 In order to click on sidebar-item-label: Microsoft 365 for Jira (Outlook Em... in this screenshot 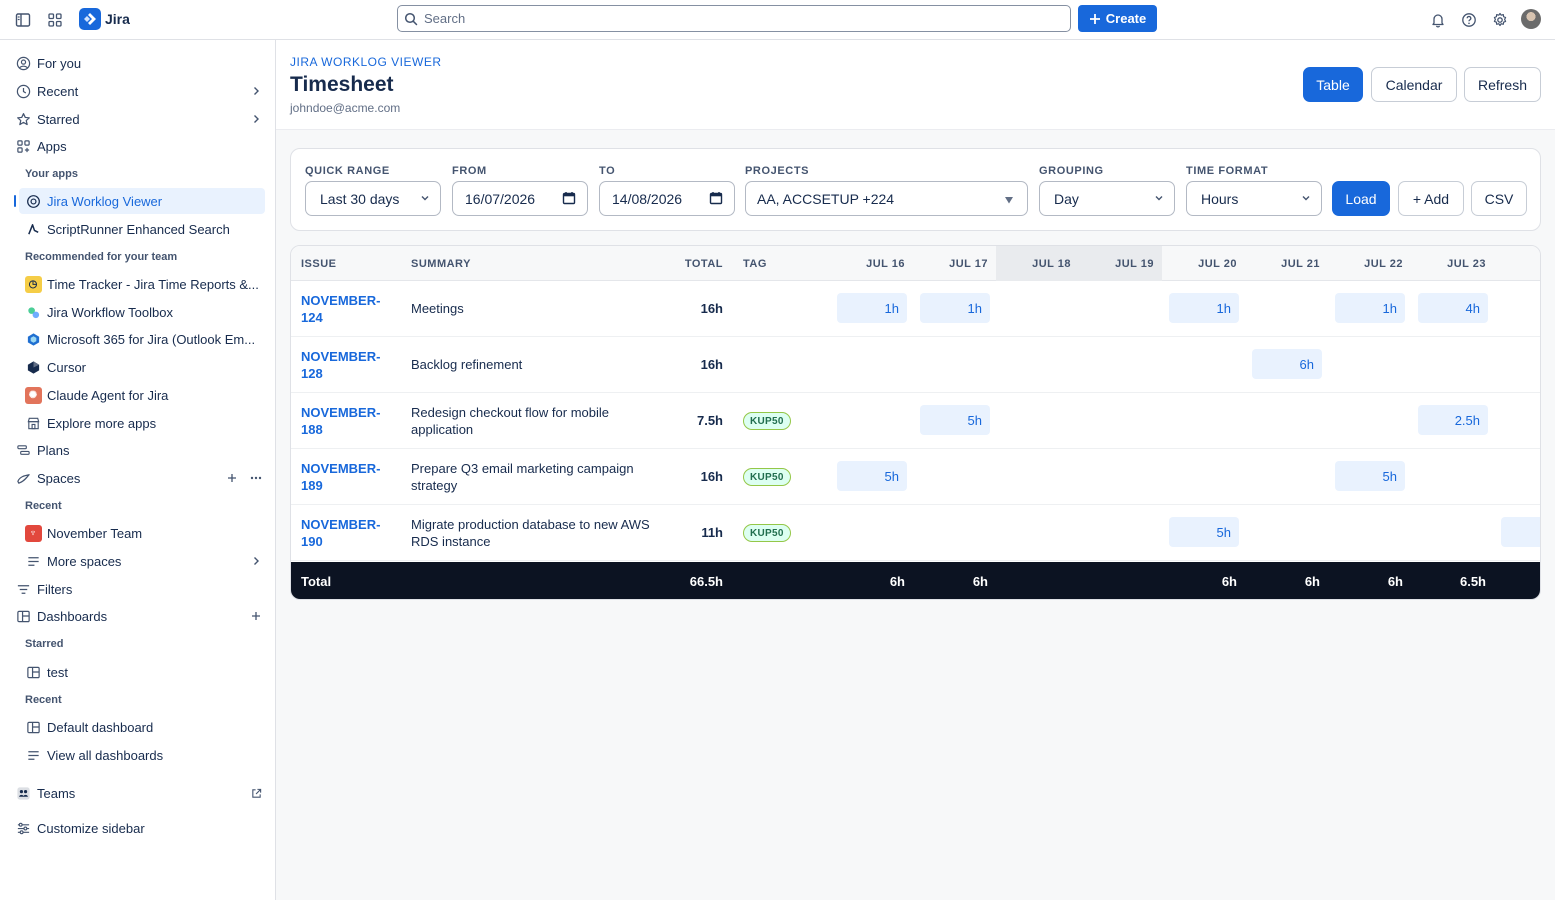, I will do `click(151, 339)`.